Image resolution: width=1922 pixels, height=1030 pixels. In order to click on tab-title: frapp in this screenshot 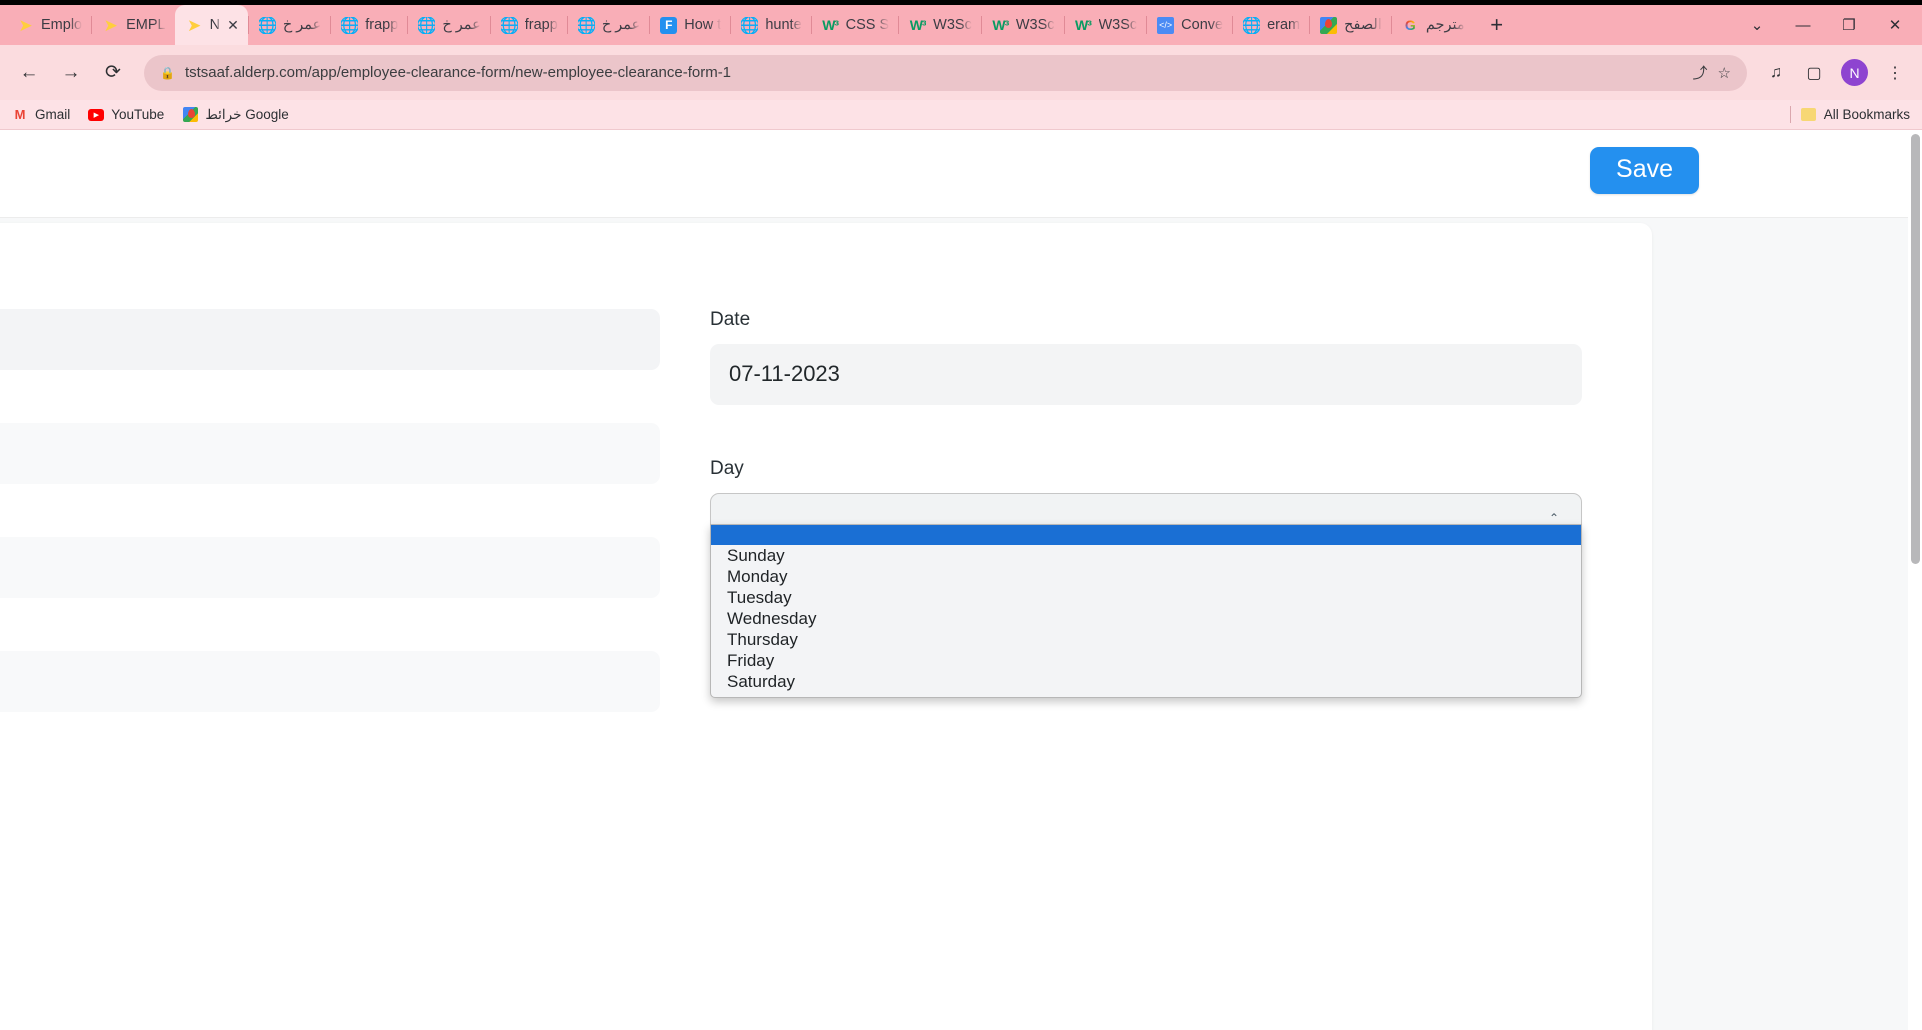, I will do `click(382, 25)`.